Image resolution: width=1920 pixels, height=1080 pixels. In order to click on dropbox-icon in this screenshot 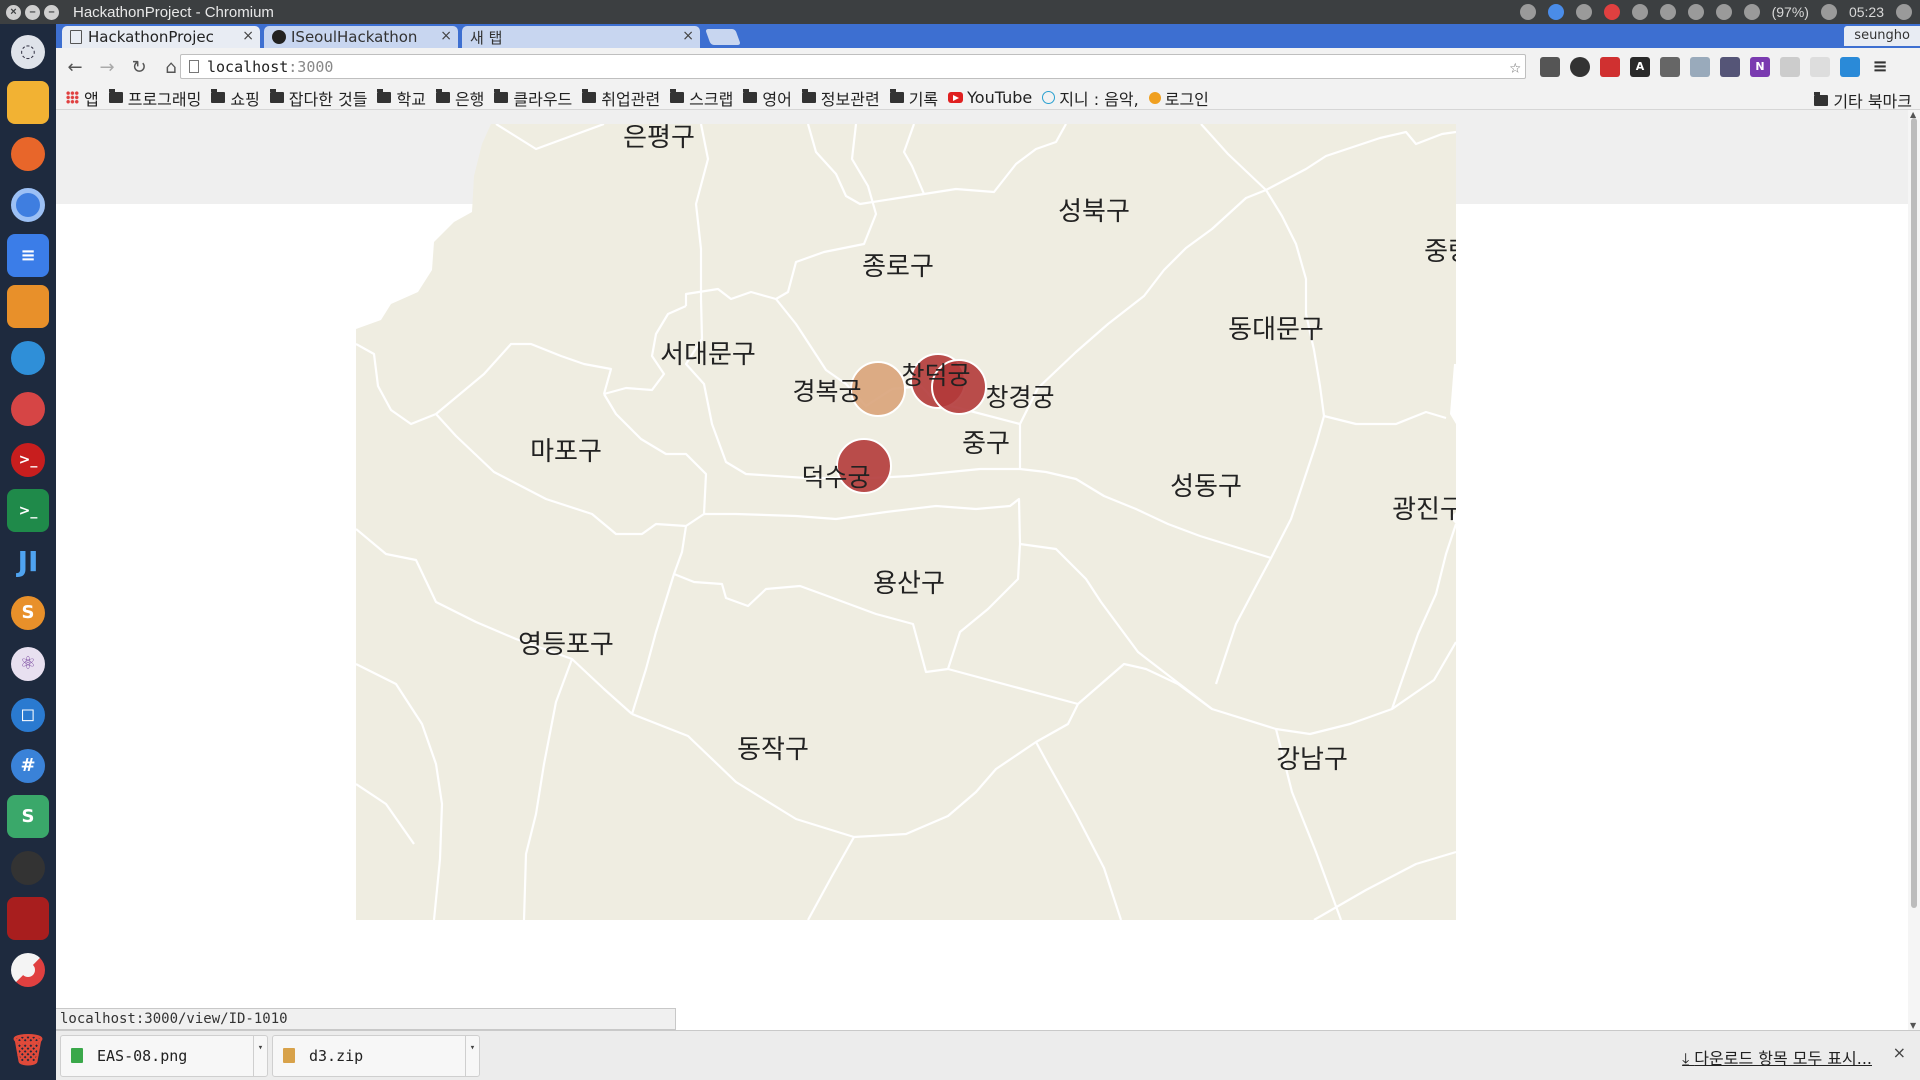, I will do `click(1700, 67)`.